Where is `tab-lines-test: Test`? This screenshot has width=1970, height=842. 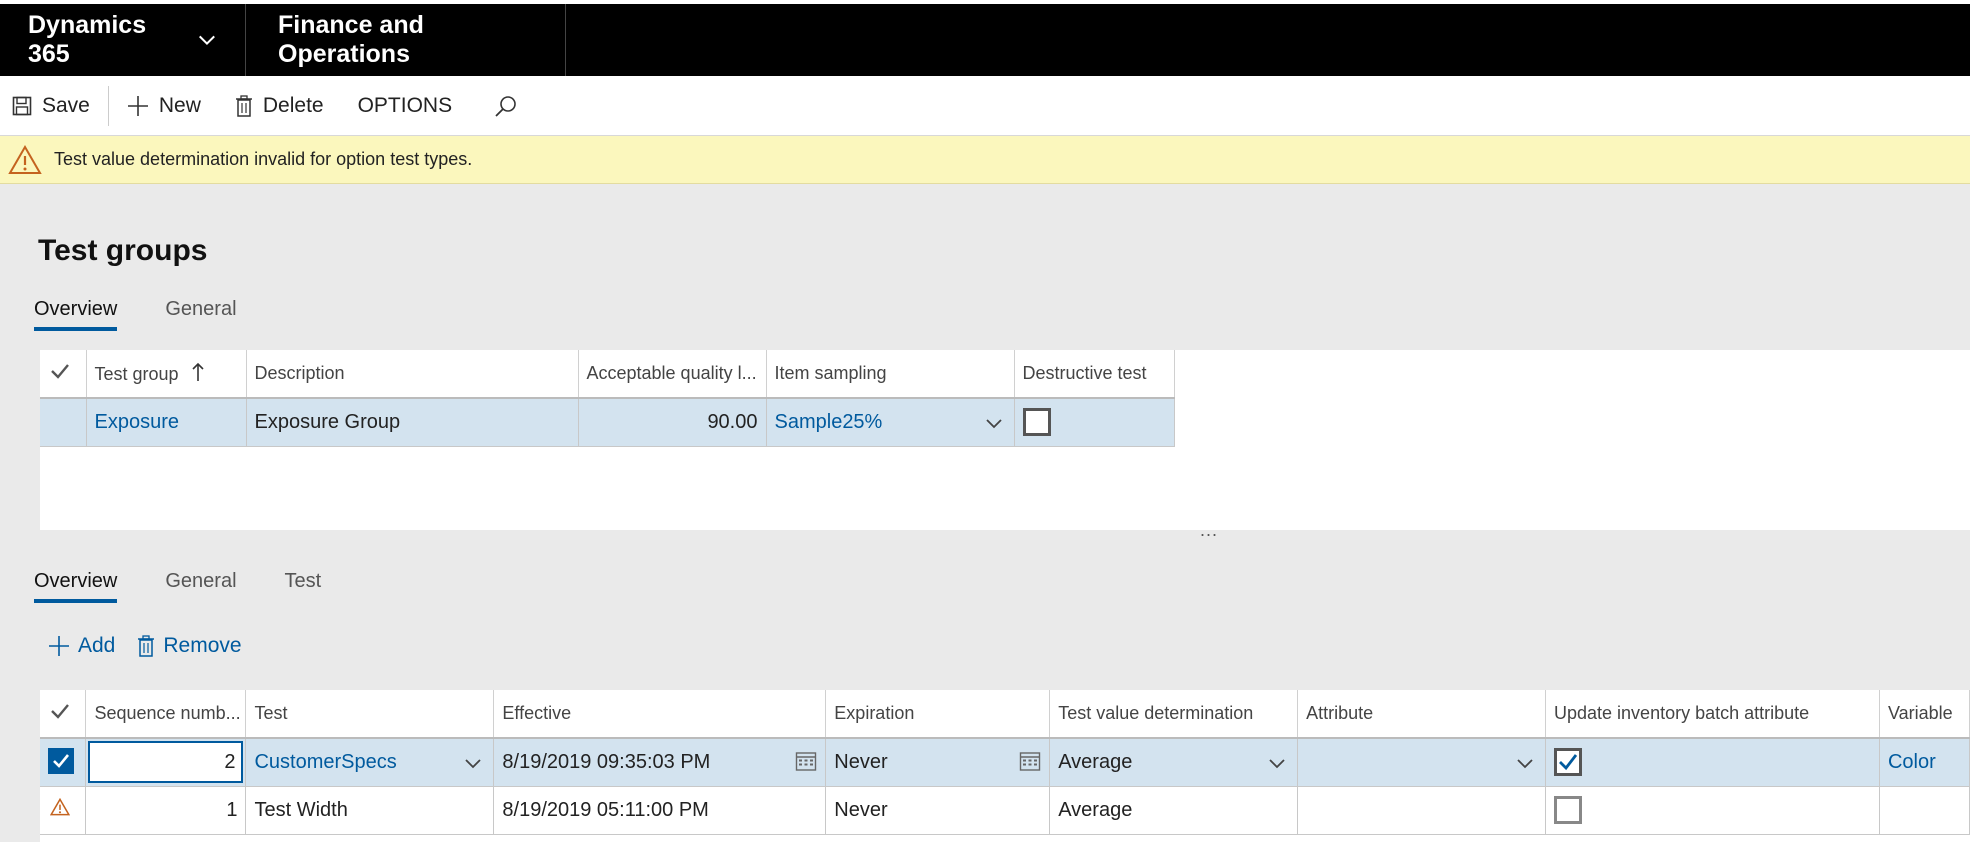 tab-lines-test: Test is located at coordinates (303, 586).